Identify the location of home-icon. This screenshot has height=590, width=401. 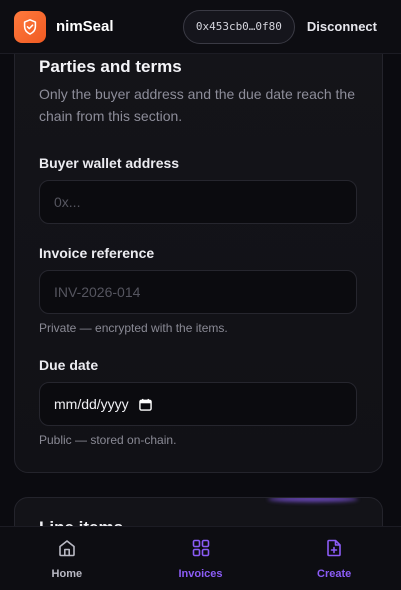
(67, 550).